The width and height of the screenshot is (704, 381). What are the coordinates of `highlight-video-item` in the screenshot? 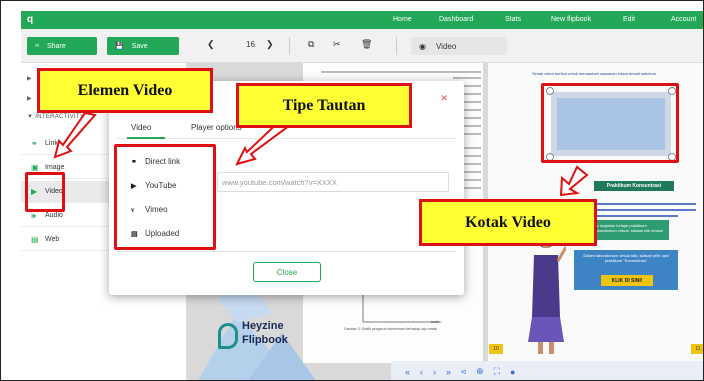 It's located at (45, 192).